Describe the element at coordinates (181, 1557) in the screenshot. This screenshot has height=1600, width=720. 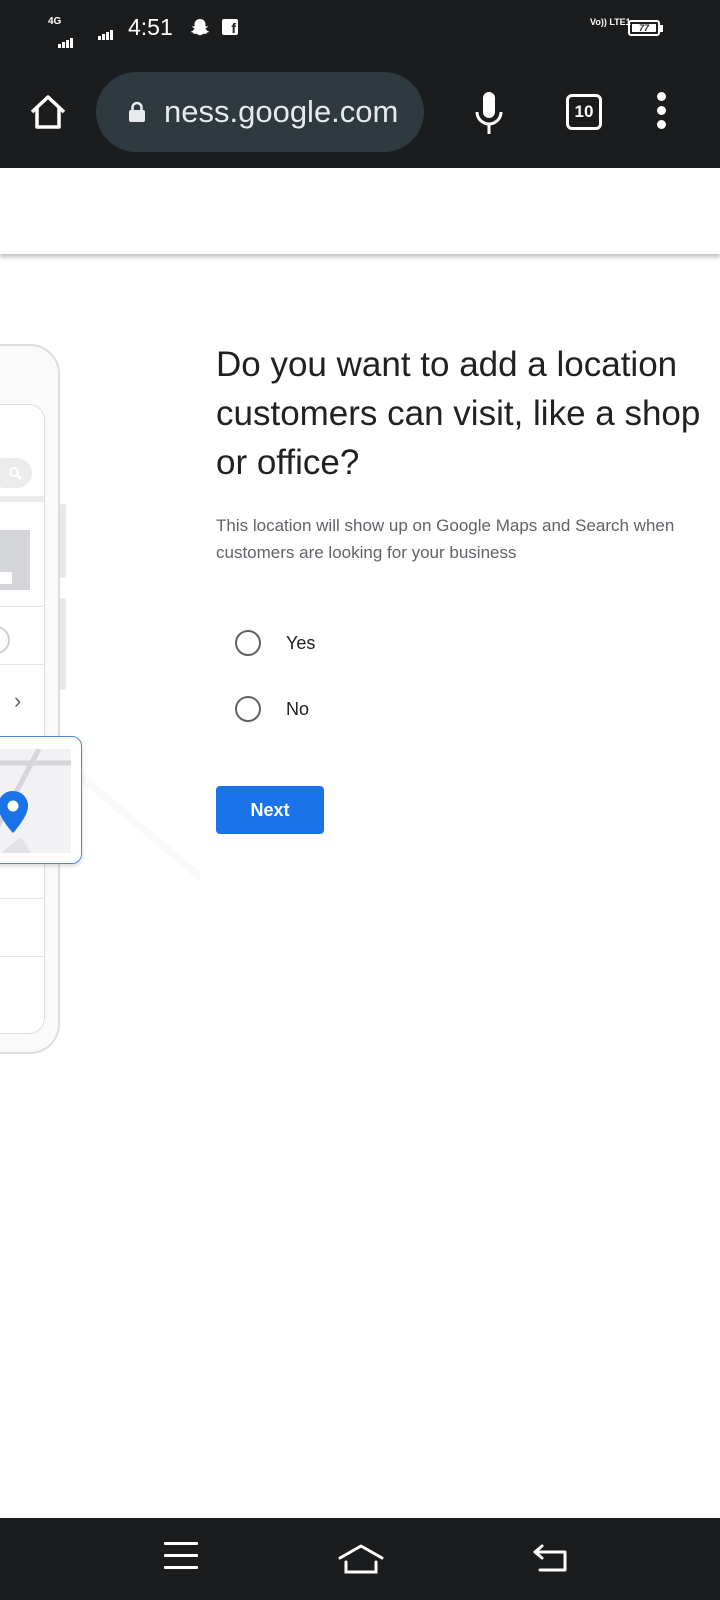
I see `recents-icon` at that location.